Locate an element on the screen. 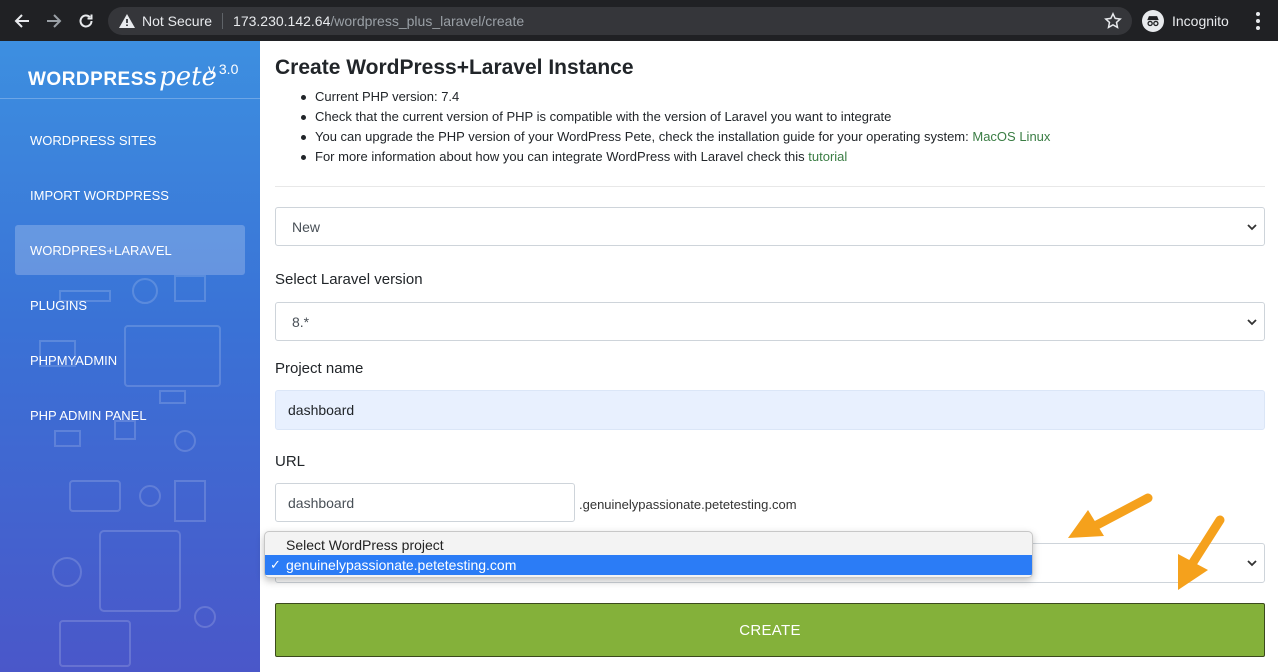 The image size is (1278, 672). url-input: dashboard is located at coordinates (425, 502).